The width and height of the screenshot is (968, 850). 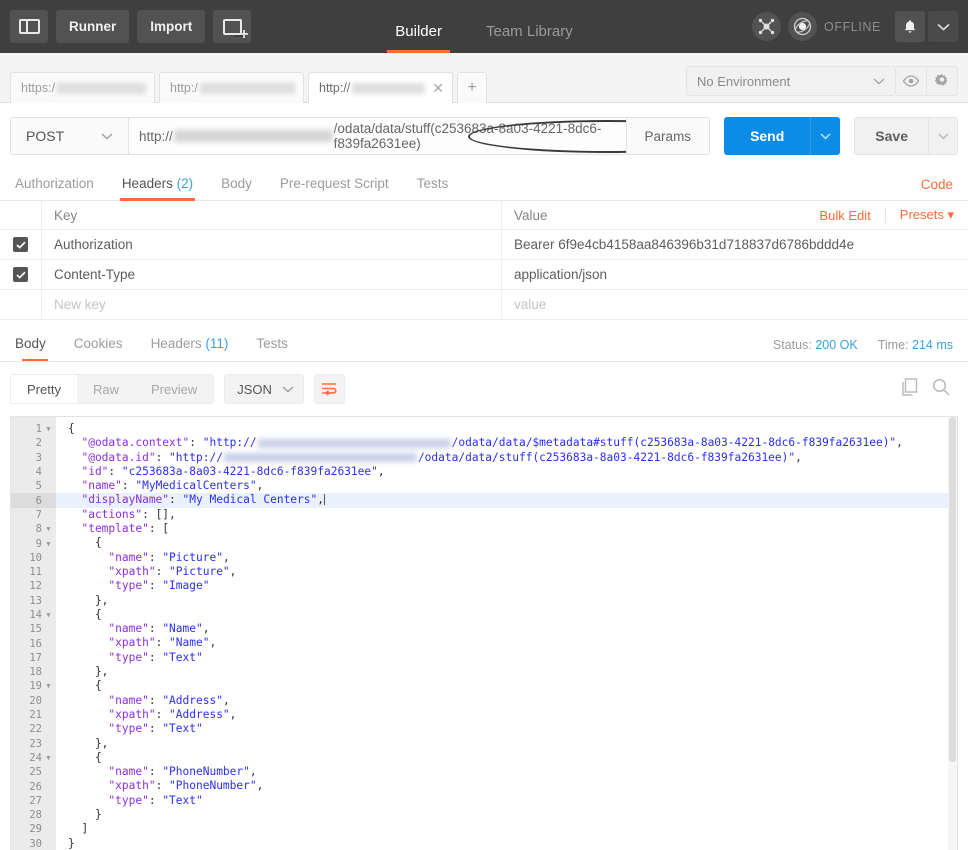 What do you see at coordinates (106, 389) in the screenshot?
I see `view-mode-raw: Raw` at bounding box center [106, 389].